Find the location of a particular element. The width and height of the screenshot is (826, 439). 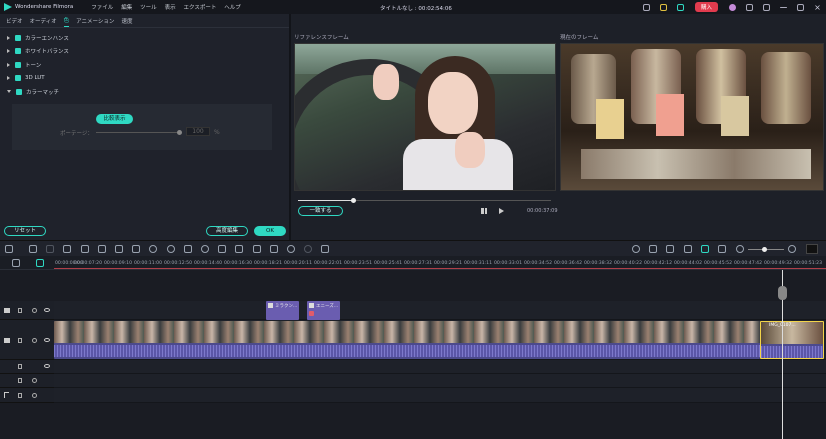

step-back-icon is located at coordinates (484, 211).